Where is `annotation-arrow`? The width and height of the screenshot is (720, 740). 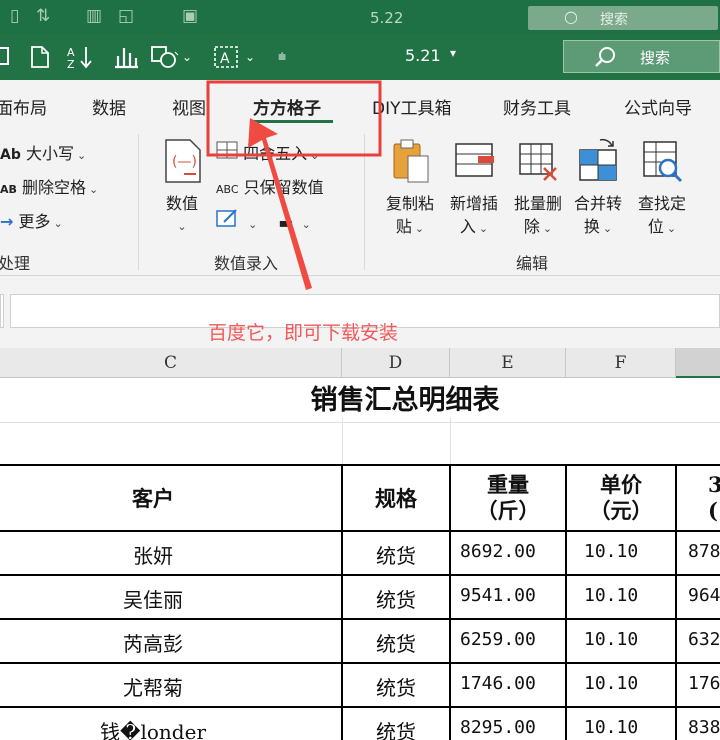
annotation-arrow is located at coordinates (280, 204).